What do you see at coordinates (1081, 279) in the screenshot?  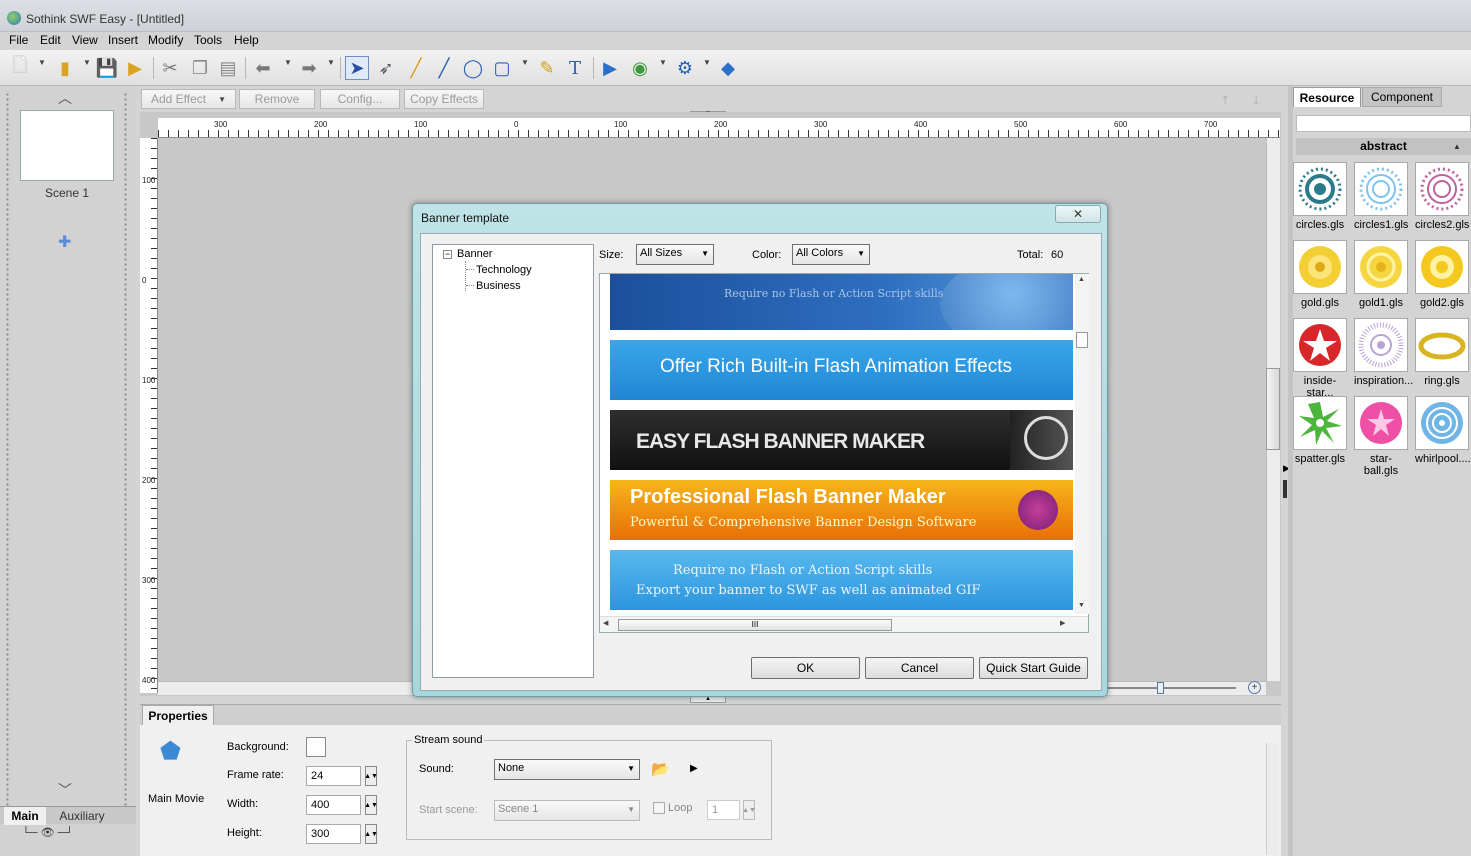 I see `scroll-up-arrow-icon: ▲` at bounding box center [1081, 279].